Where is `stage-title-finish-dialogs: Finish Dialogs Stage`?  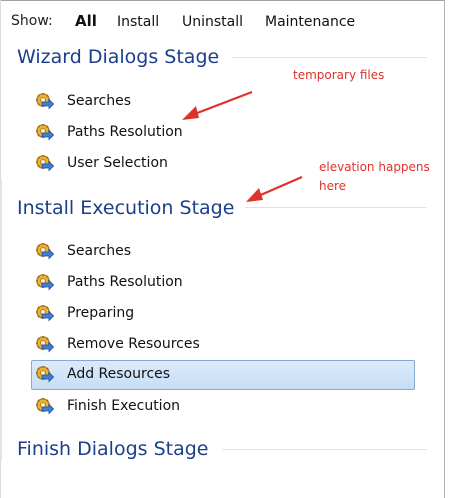 stage-title-finish-dialogs: Finish Dialogs Stage is located at coordinates (113, 449).